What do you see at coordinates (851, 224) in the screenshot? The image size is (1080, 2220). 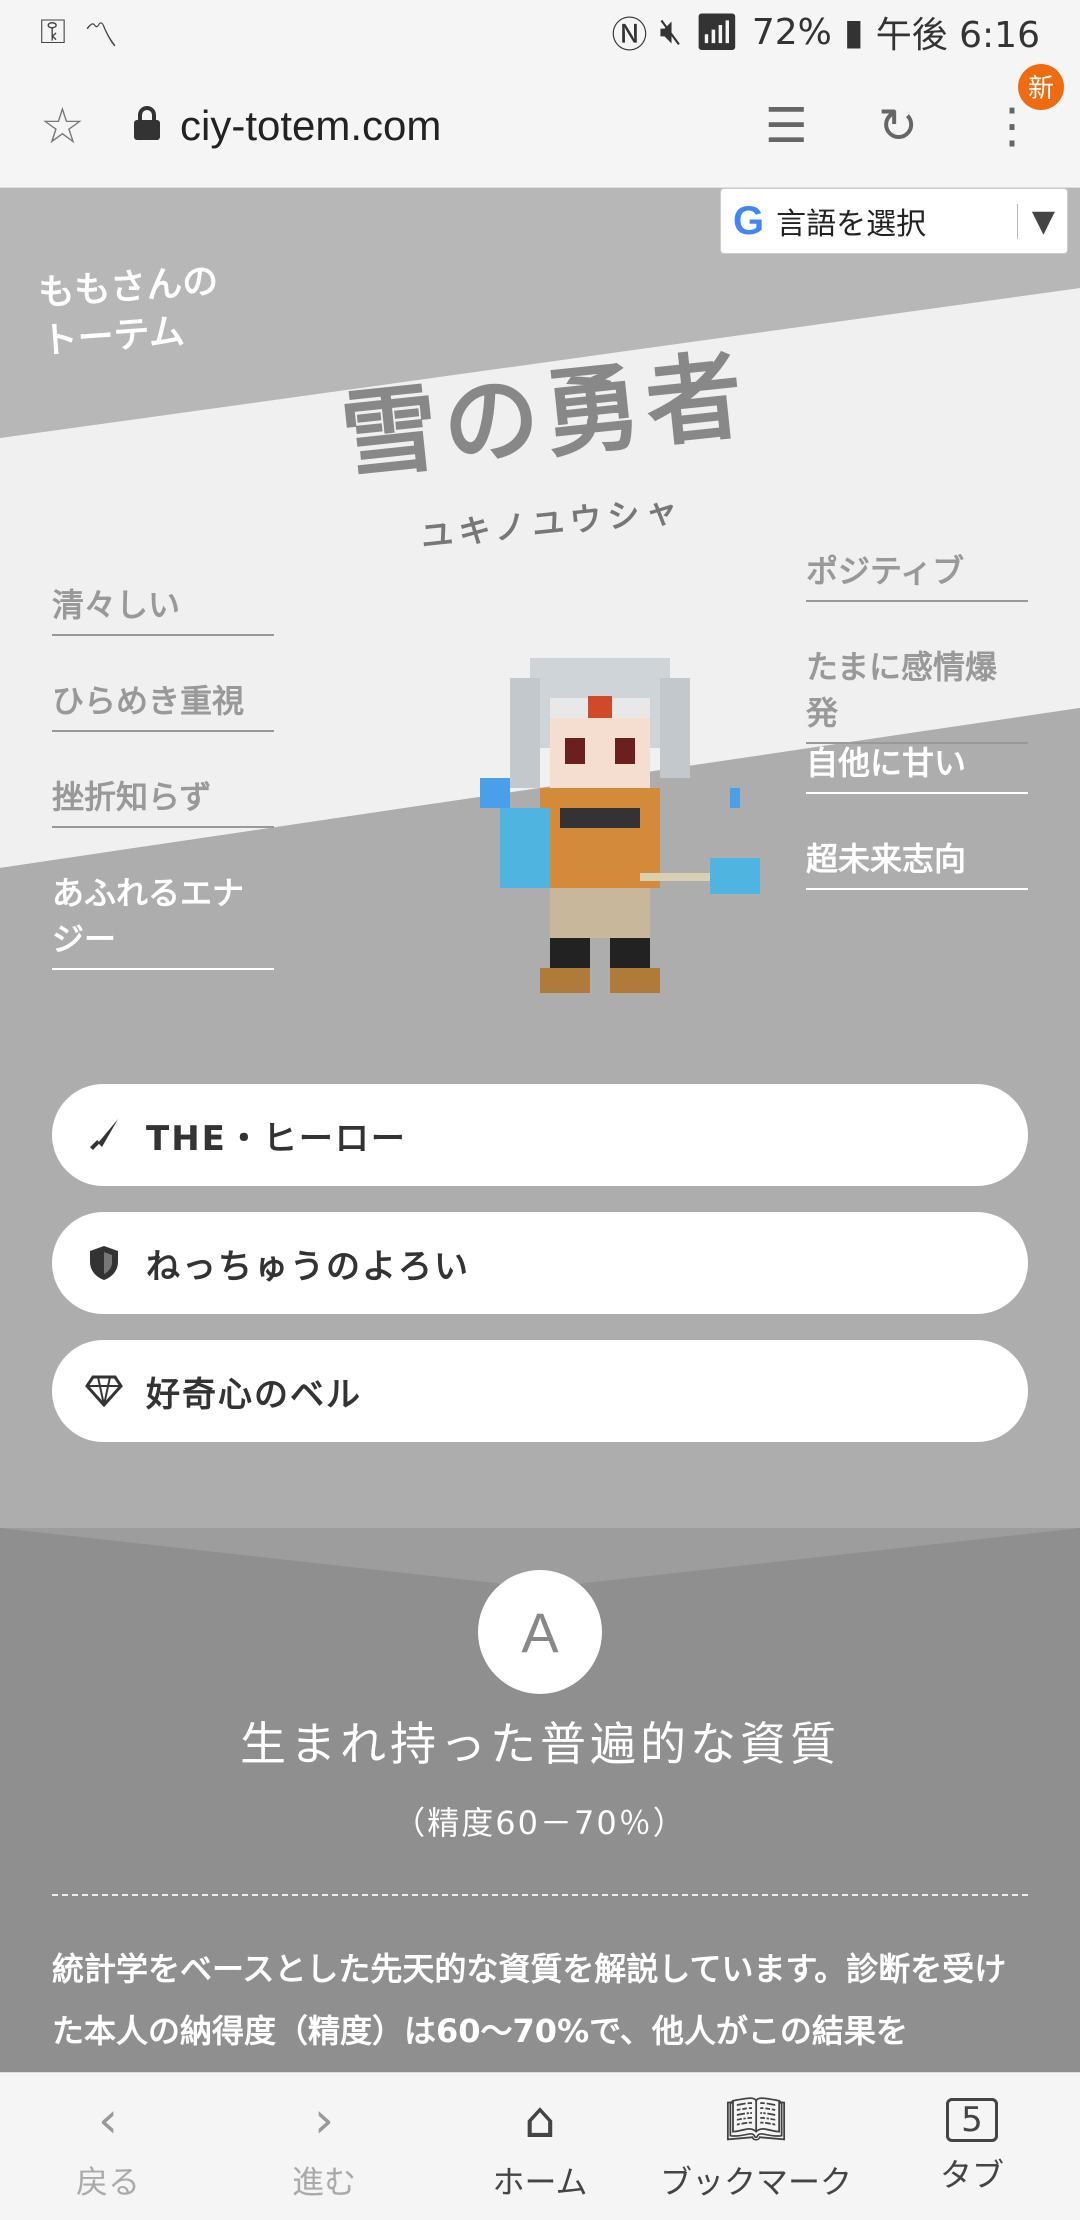 I see `language-selector-label: 言語を選択` at bounding box center [851, 224].